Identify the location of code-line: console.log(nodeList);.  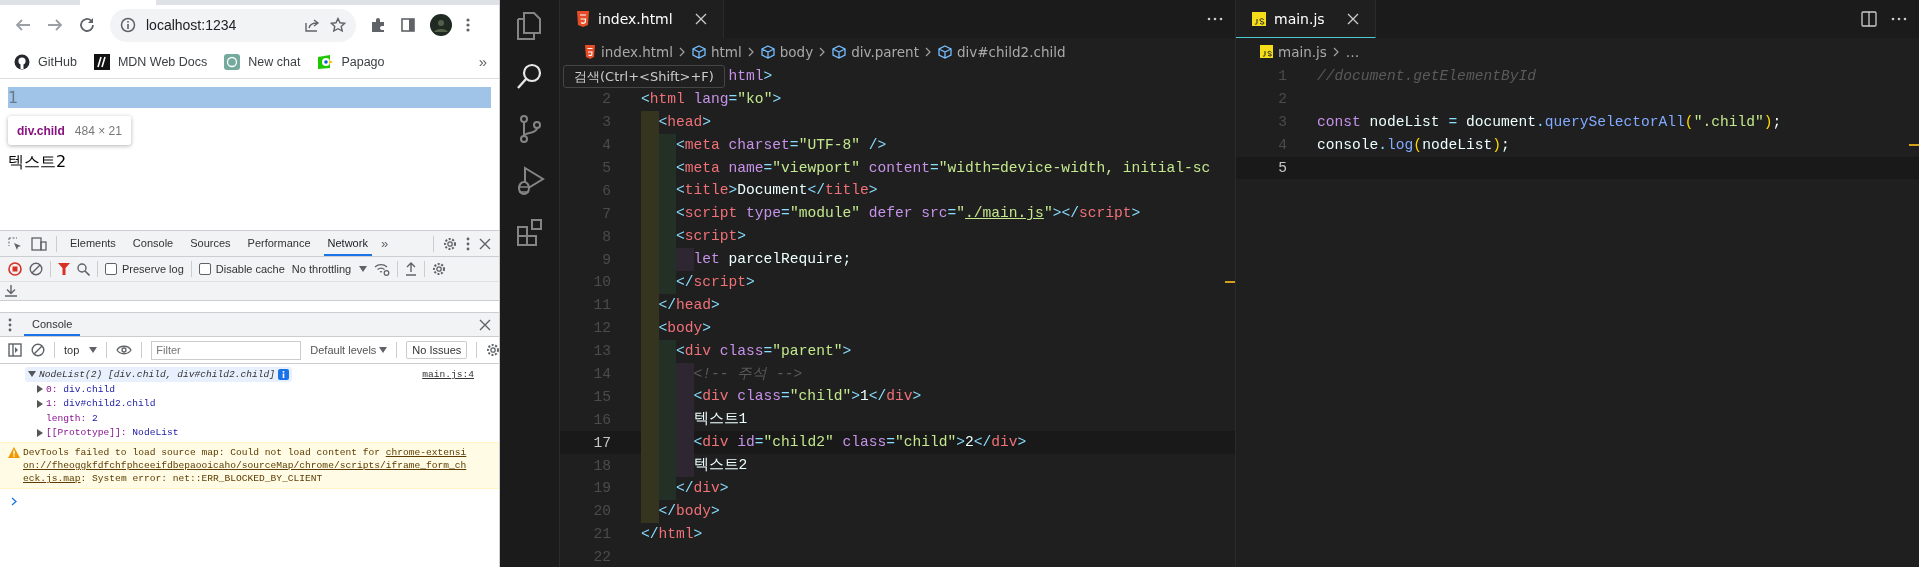
(1413, 145).